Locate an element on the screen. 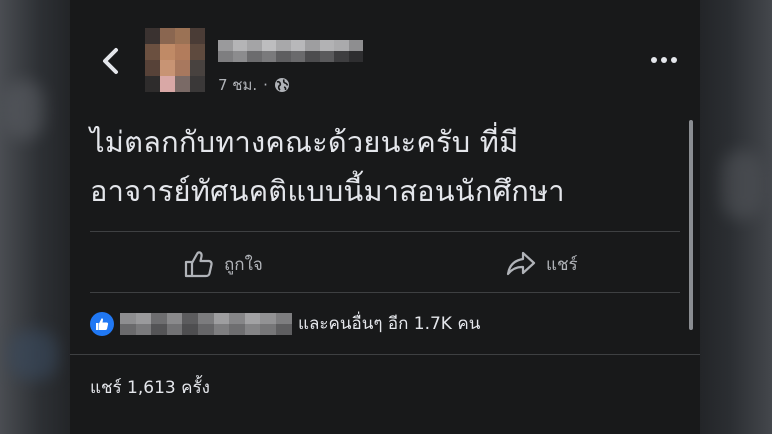 Image resolution: width=772 pixels, height=434 pixels. share-button: แชร์ is located at coordinates (542, 264).